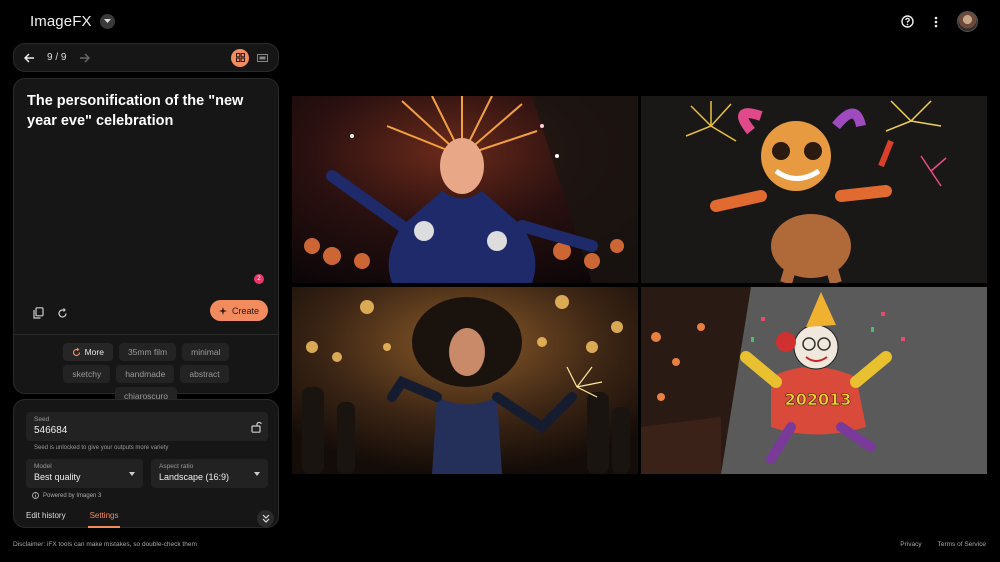  What do you see at coordinates (62, 313) in the screenshot?
I see `reset-icon` at bounding box center [62, 313].